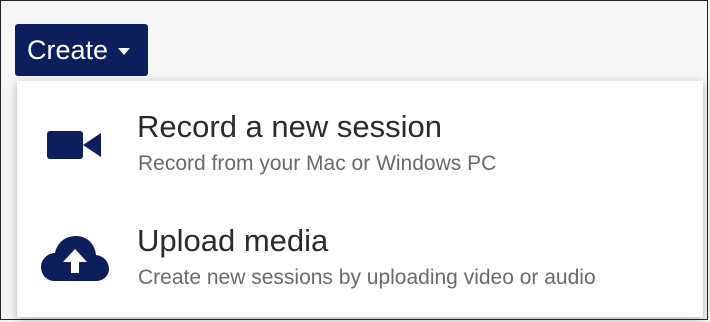  What do you see at coordinates (75, 259) in the screenshot?
I see `cloud-upload-icon` at bounding box center [75, 259].